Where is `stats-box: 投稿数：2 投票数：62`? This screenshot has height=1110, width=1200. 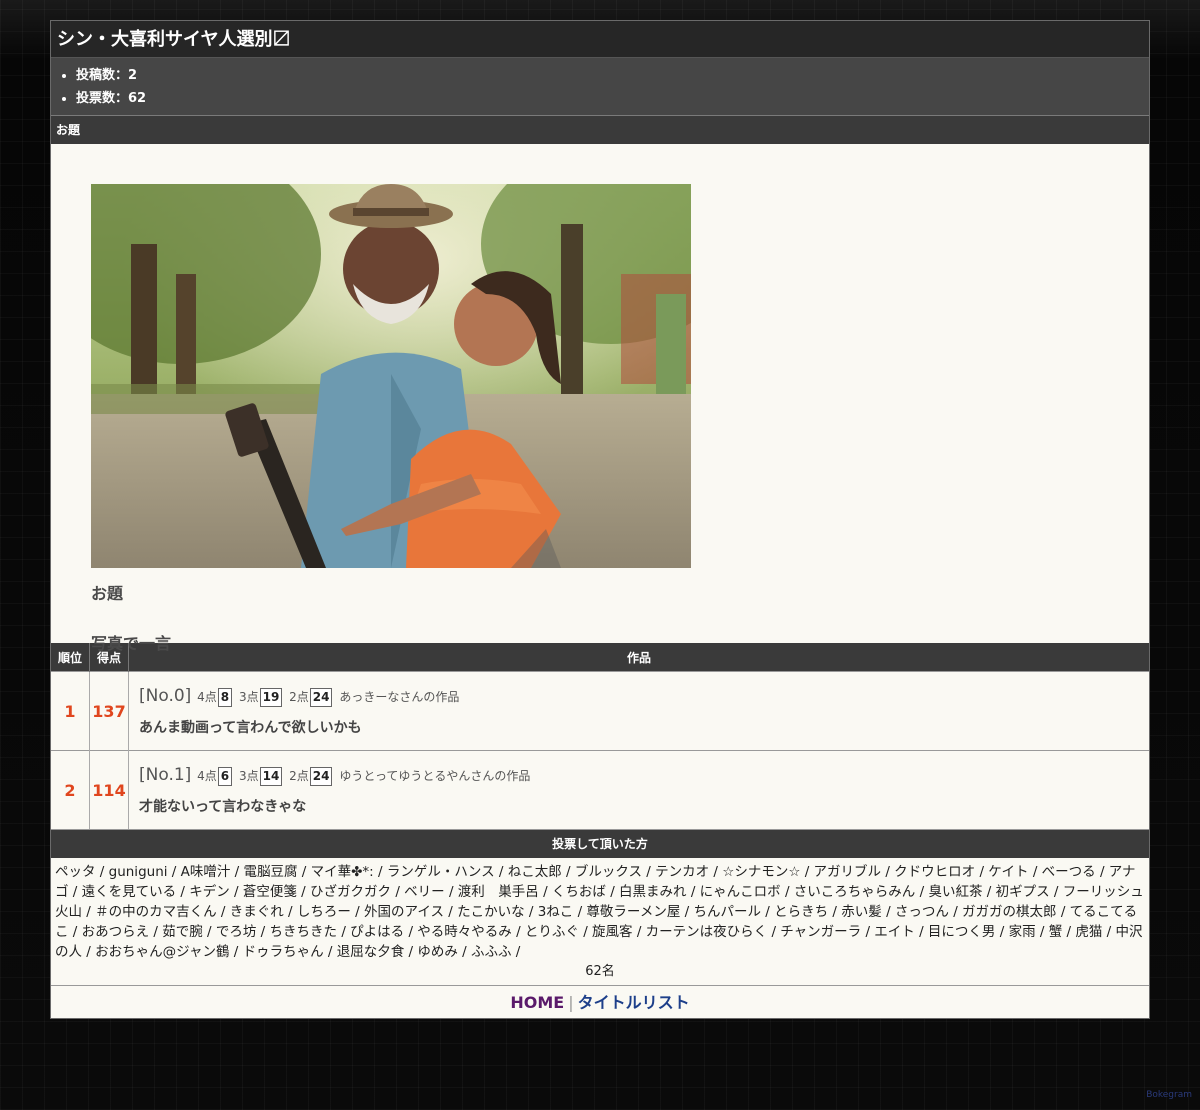
stats-box: 投稿数：2 投票数：62 is located at coordinates (600, 87).